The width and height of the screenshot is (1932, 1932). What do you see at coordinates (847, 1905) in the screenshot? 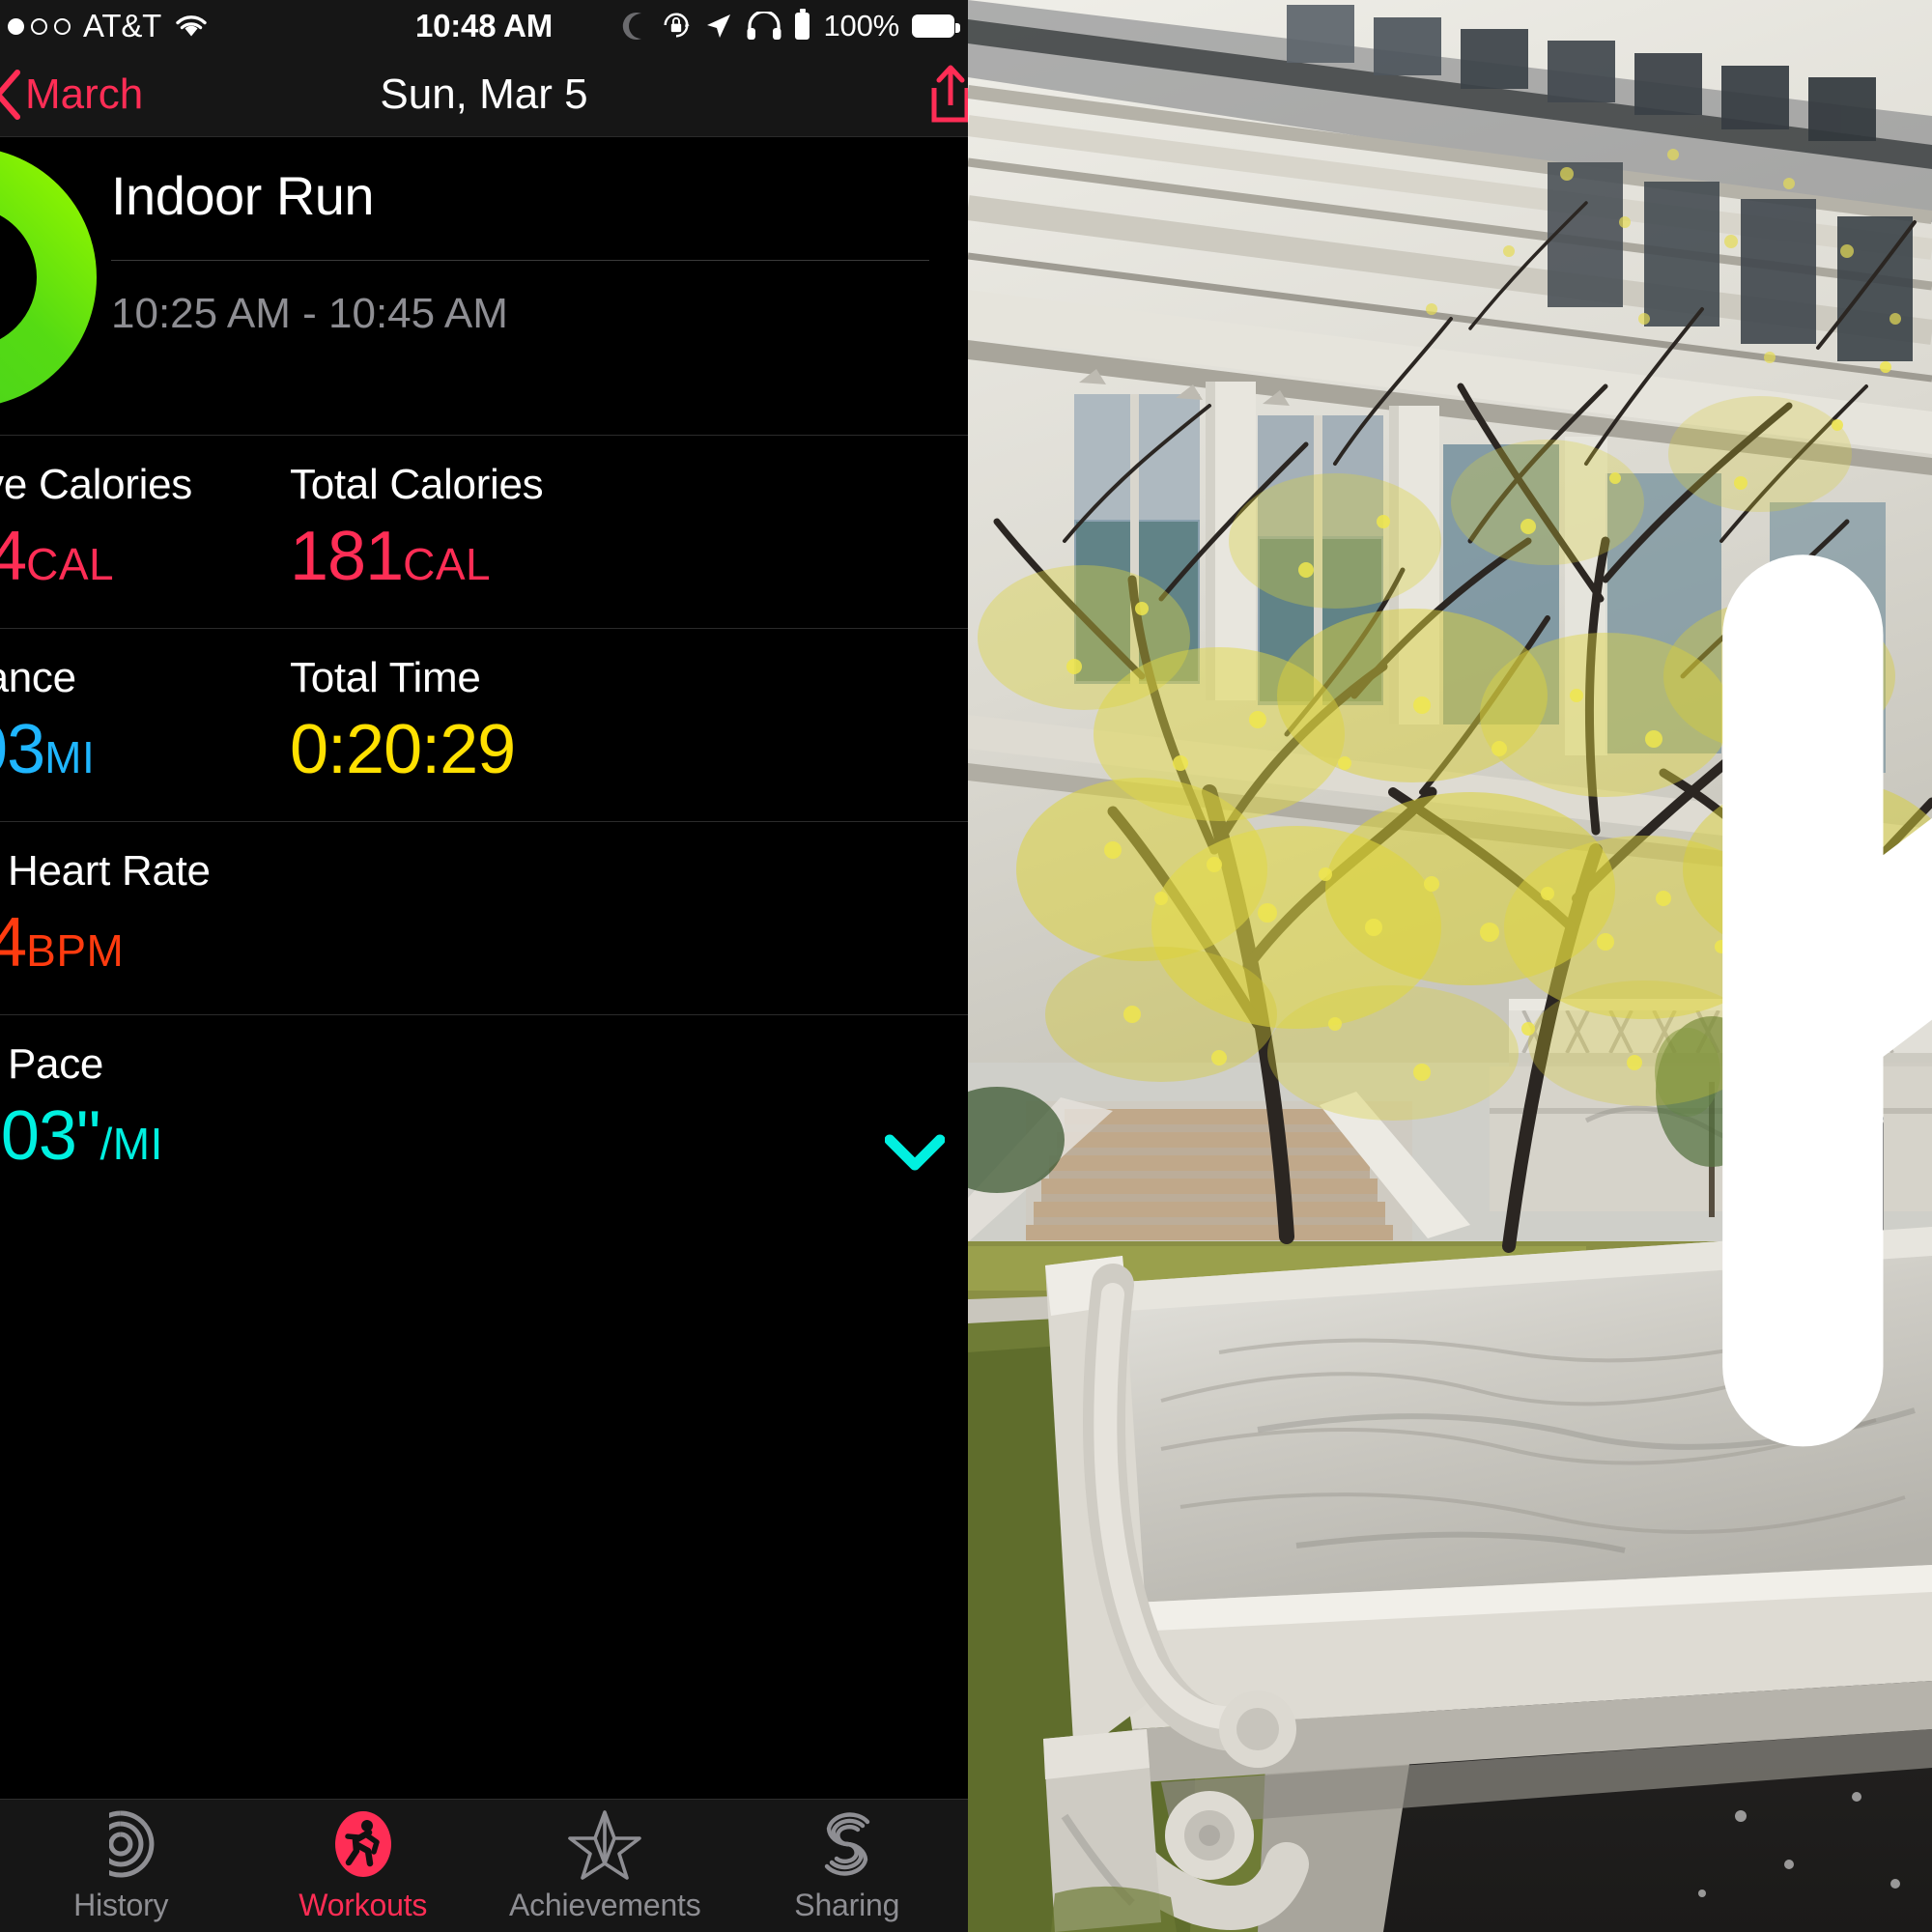
I see `tab-label: Sharing` at bounding box center [847, 1905].